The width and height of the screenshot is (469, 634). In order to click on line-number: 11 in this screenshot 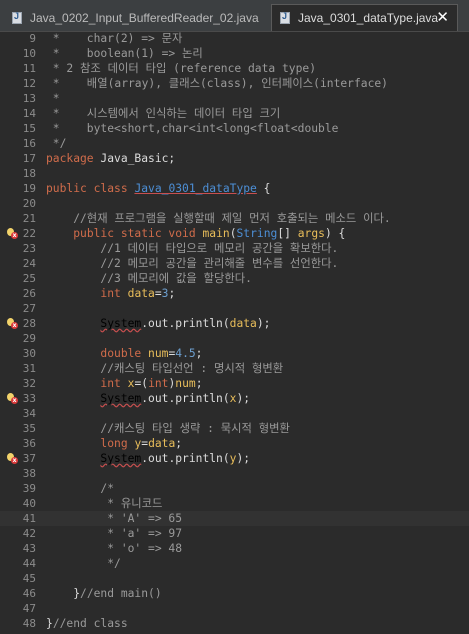, I will do `click(29, 68)`.